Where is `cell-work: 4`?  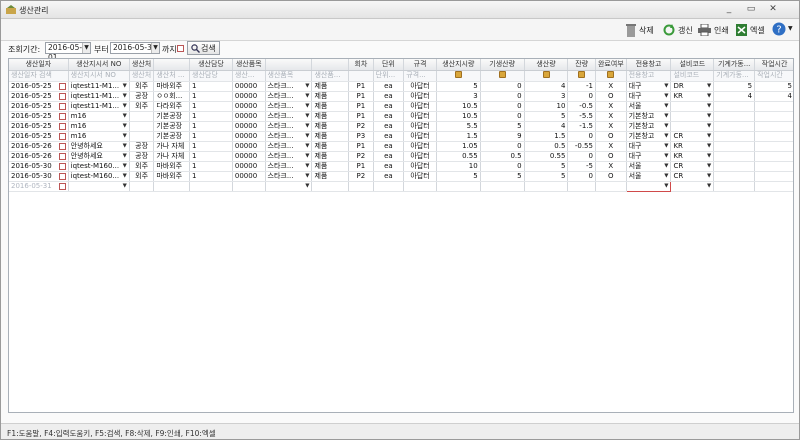
cell-work: 4 is located at coordinates (773, 96).